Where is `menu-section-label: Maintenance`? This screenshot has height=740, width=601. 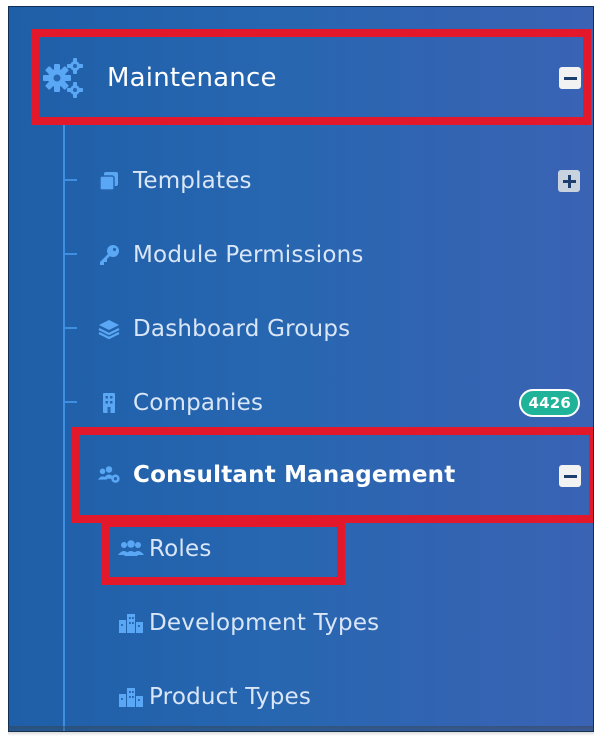 menu-section-label: Maintenance is located at coordinates (192, 78).